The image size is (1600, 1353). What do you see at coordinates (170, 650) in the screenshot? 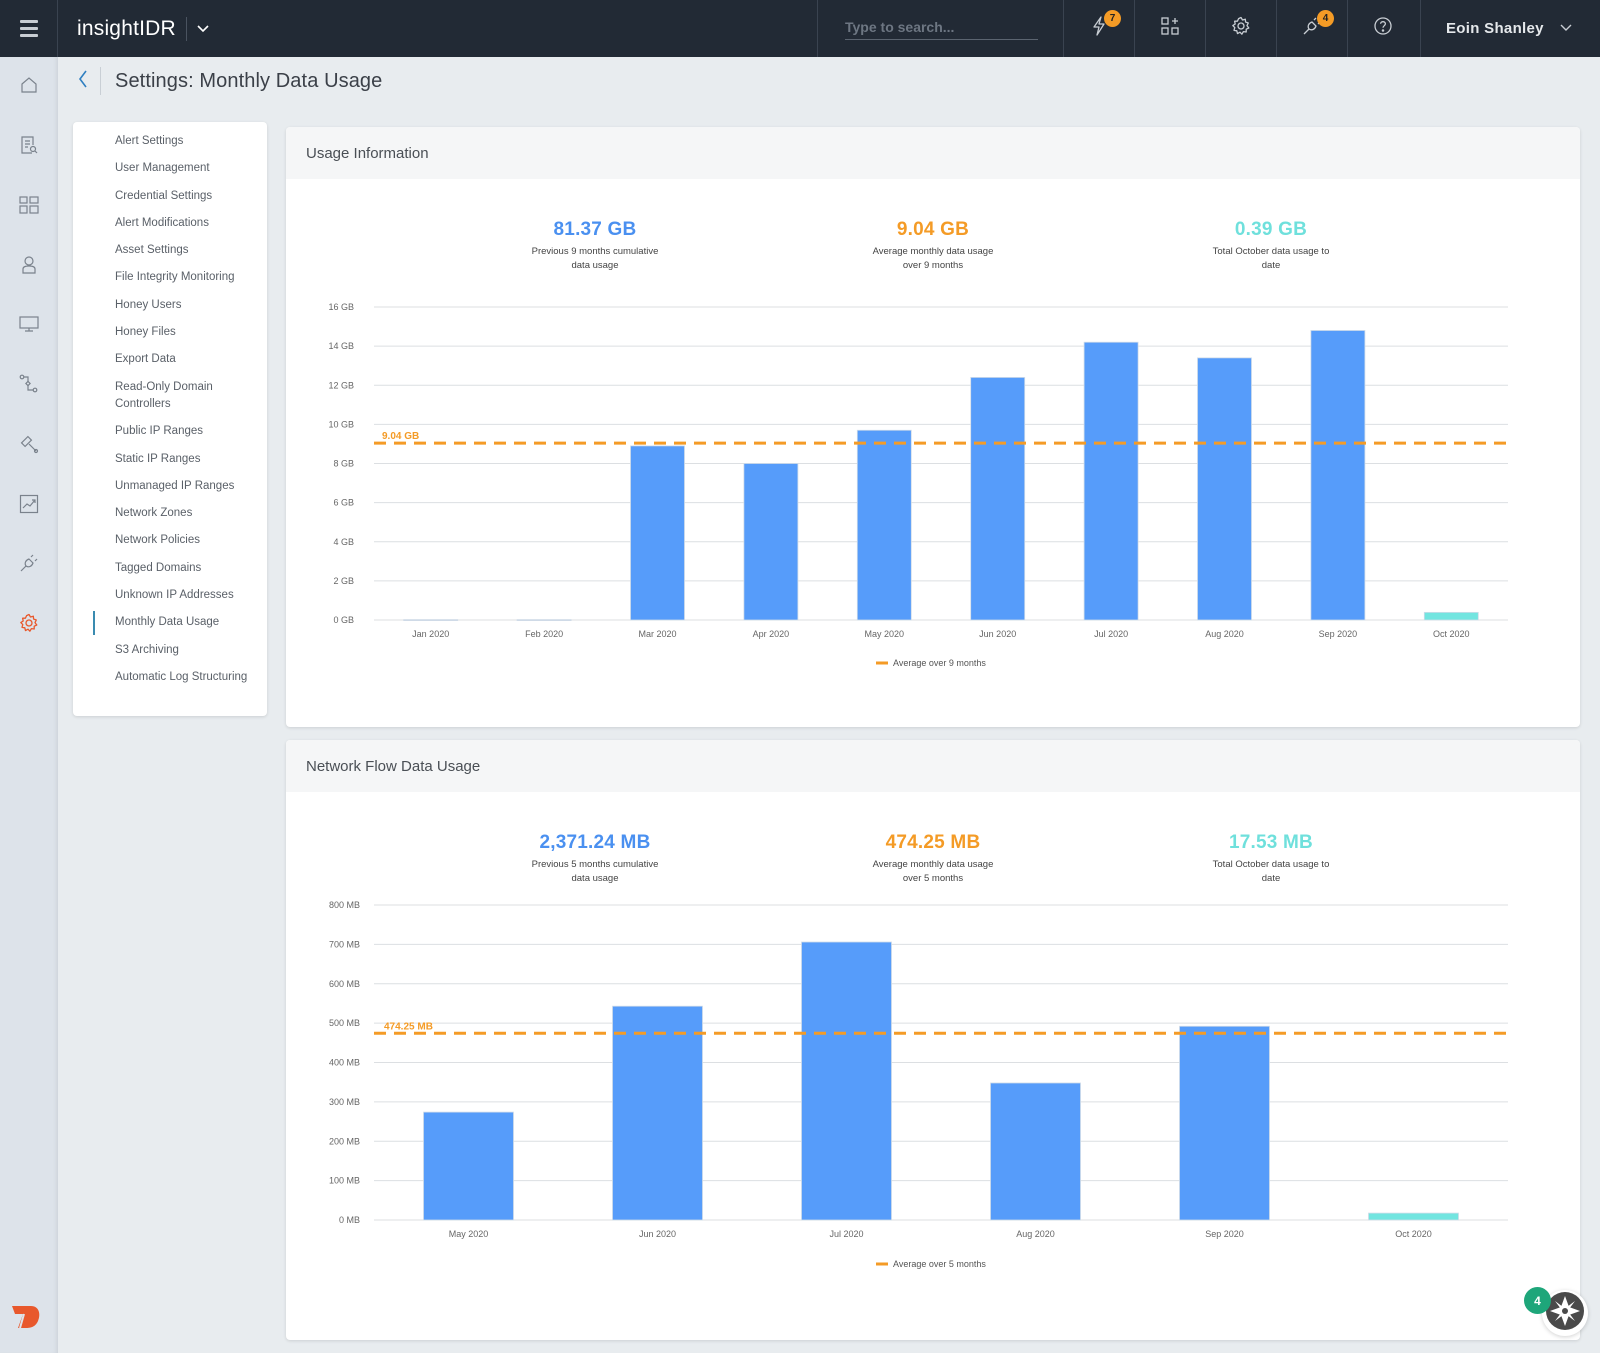
I see `settings-nav-item: S3 Archiving` at bounding box center [170, 650].